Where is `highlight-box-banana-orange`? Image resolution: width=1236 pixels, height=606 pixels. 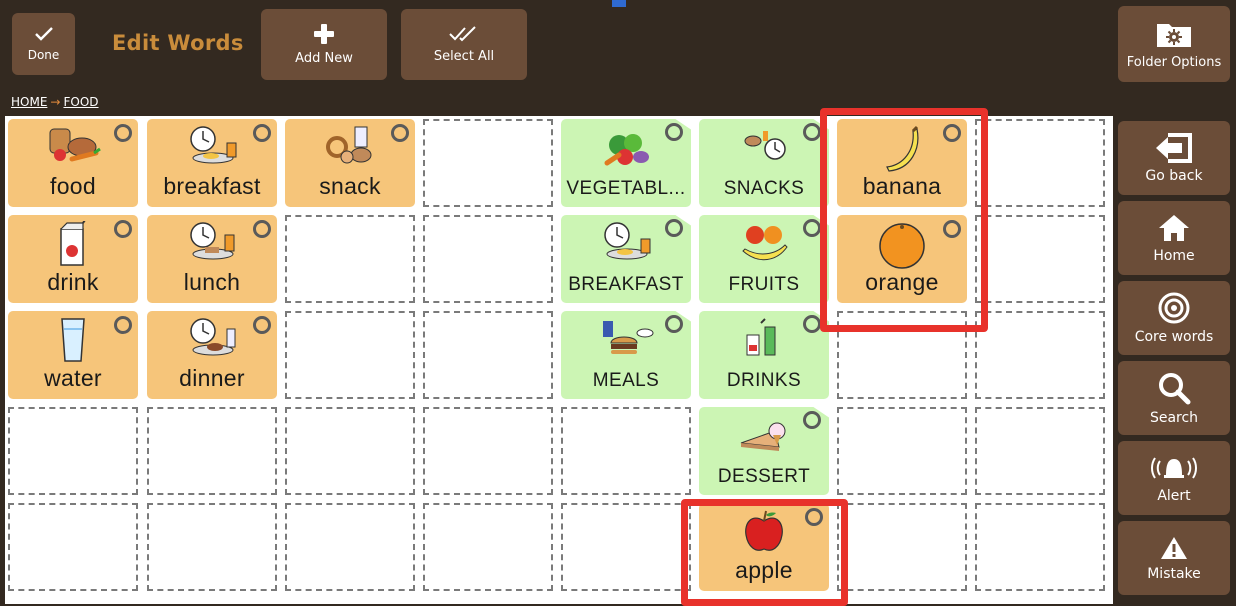 highlight-box-banana-orange is located at coordinates (904, 220).